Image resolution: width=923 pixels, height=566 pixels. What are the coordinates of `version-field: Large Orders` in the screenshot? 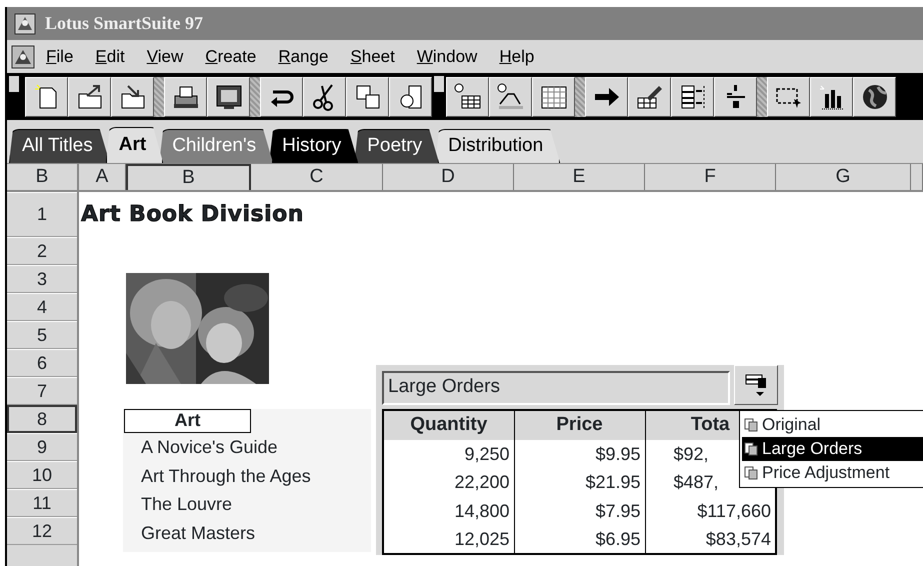 It's located at (556, 388).